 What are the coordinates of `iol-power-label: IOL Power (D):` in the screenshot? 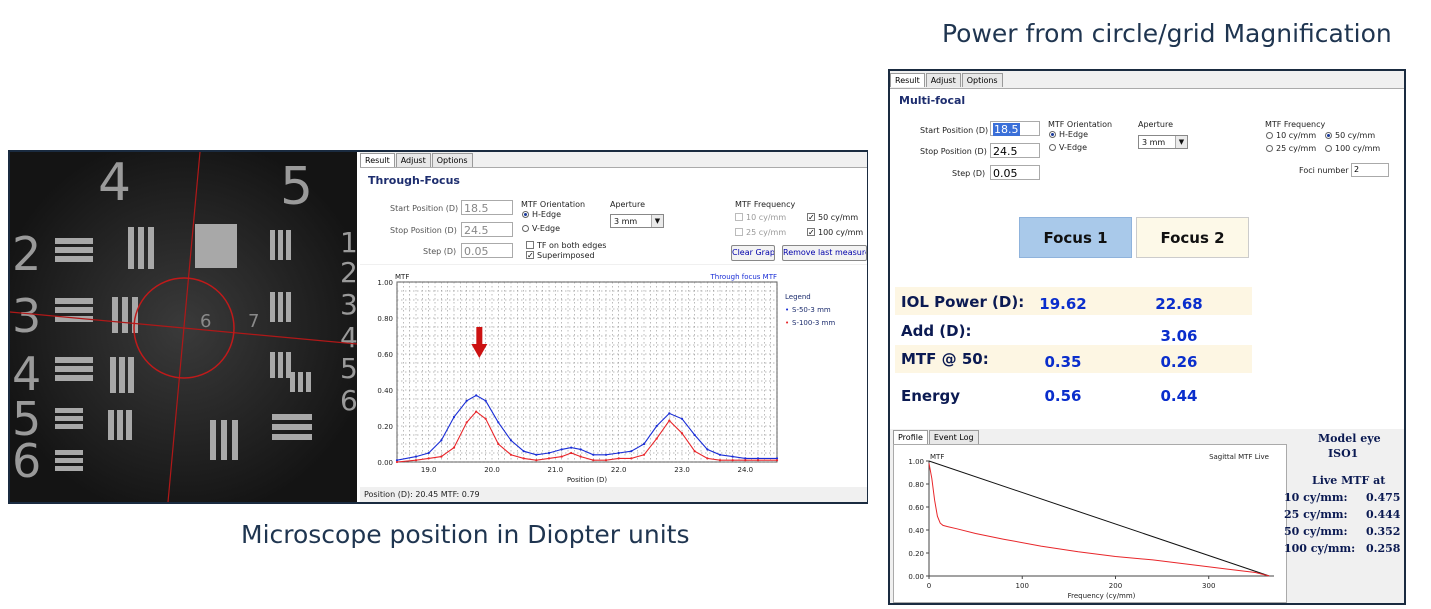 It's located at (963, 302).